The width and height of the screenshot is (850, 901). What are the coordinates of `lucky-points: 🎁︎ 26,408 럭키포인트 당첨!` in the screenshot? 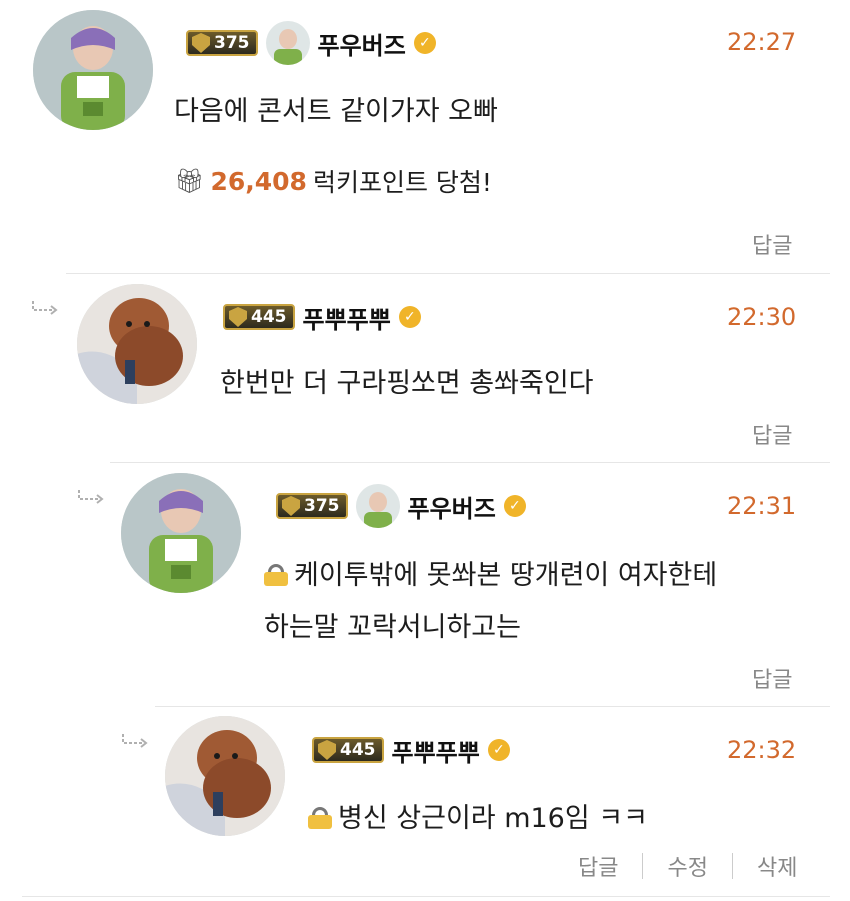 It's located at (333, 181).